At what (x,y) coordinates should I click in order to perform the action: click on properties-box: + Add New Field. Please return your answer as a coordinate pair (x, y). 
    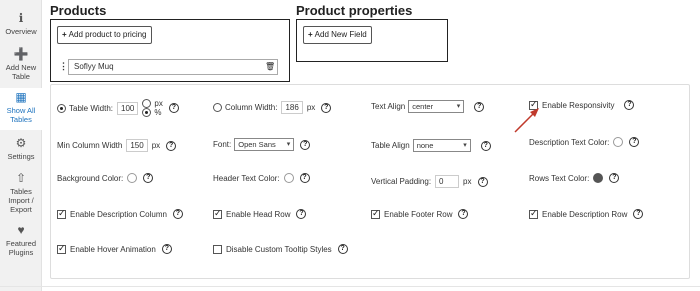
    Looking at the image, I should click on (372, 40).